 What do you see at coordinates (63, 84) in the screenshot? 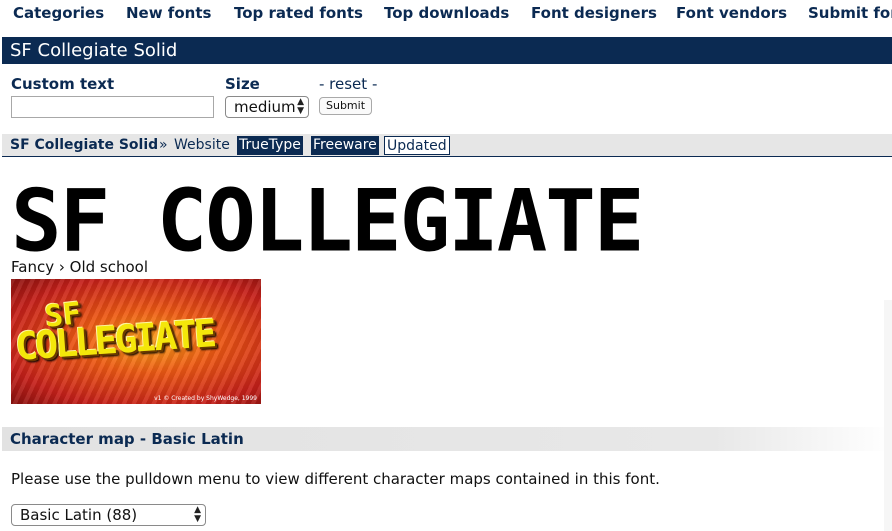
I see `custom-text-label: Custom text` at bounding box center [63, 84].